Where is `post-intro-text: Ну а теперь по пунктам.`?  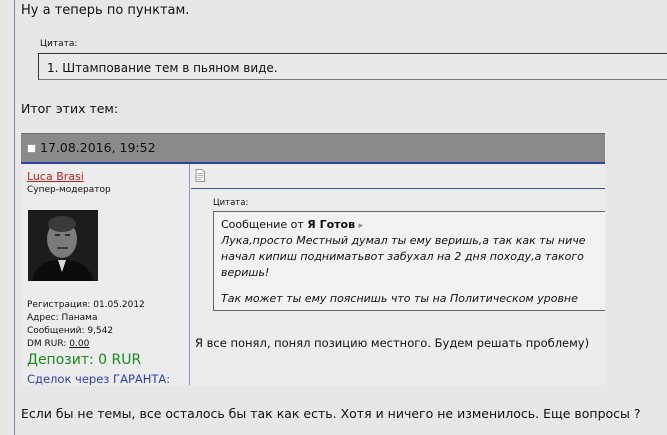 post-intro-text: Ну а теперь по пунктам. is located at coordinates (105, 10).